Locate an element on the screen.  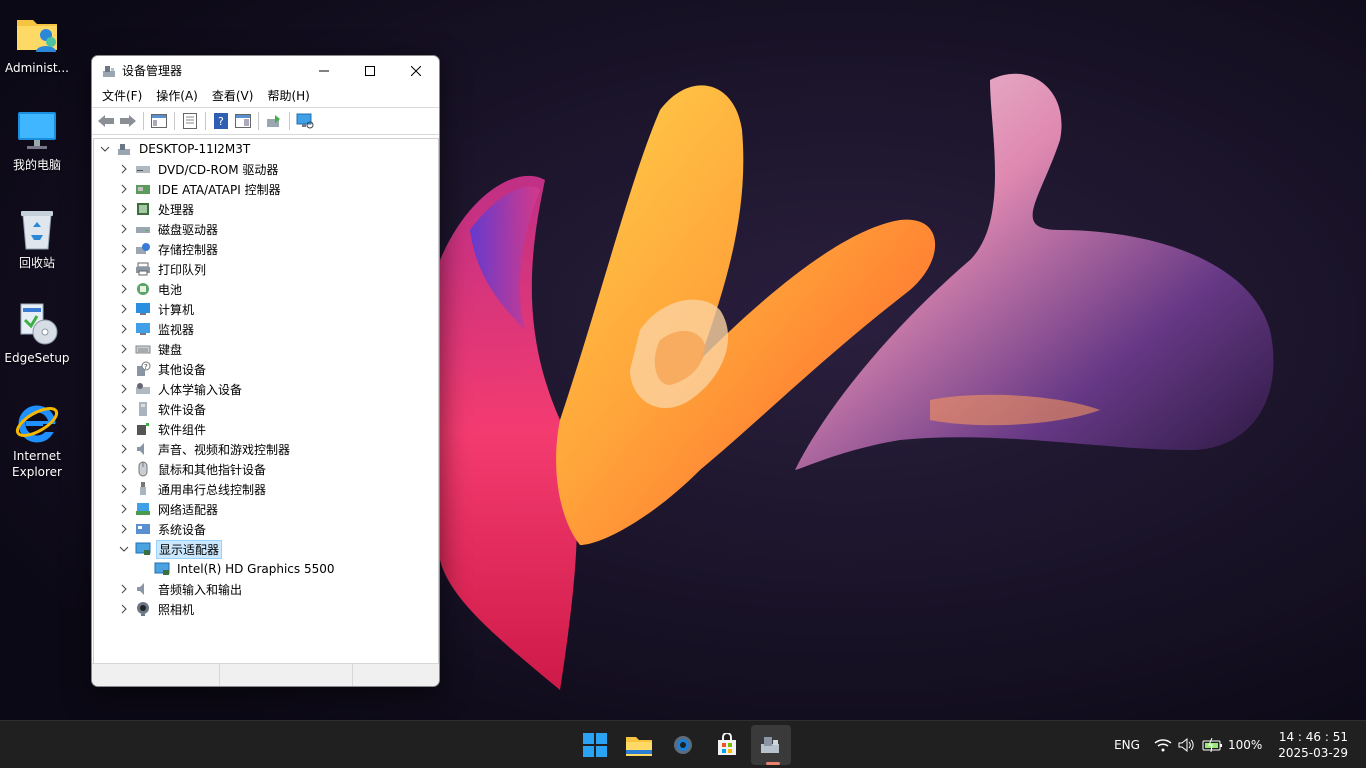
device-category-row: 处理器 is located at coordinates (266, 209).